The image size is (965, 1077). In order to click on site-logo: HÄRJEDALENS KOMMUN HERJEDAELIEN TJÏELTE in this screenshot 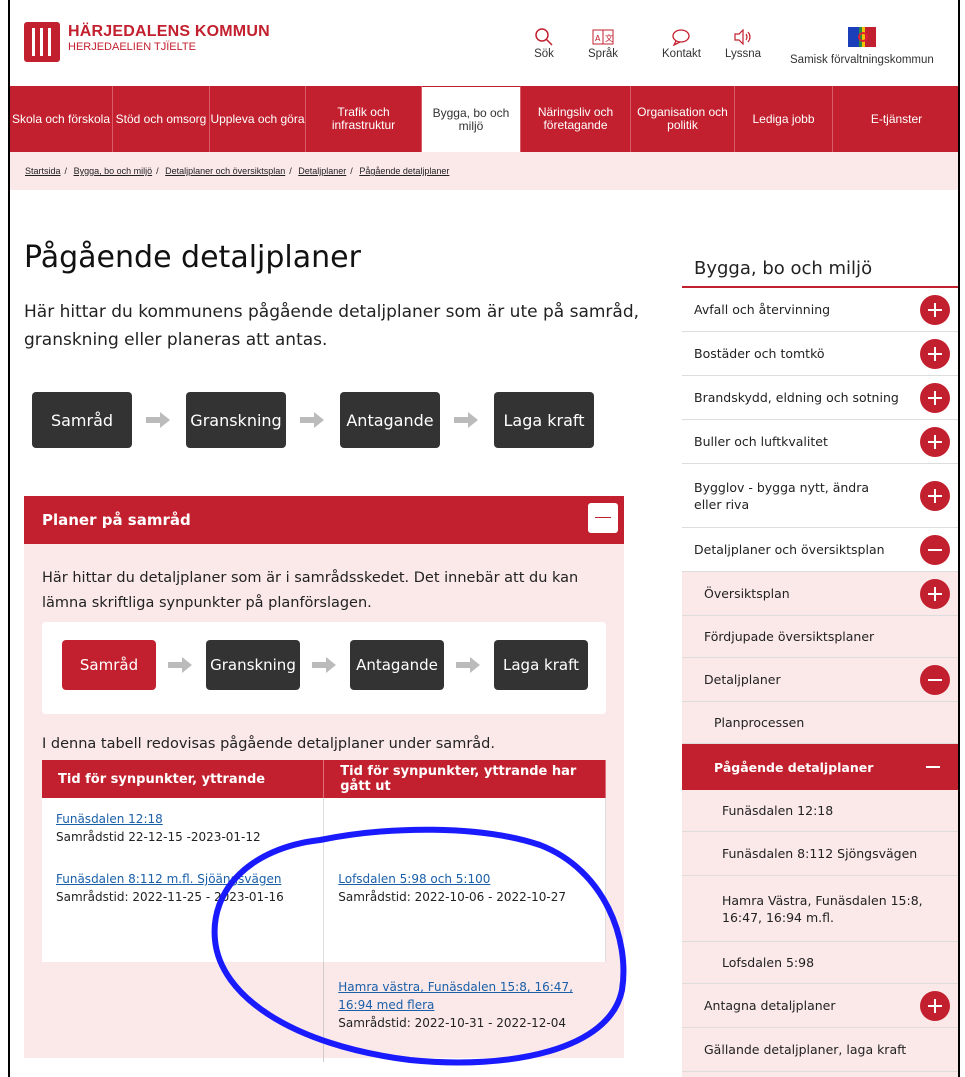, I will do `click(147, 42)`.